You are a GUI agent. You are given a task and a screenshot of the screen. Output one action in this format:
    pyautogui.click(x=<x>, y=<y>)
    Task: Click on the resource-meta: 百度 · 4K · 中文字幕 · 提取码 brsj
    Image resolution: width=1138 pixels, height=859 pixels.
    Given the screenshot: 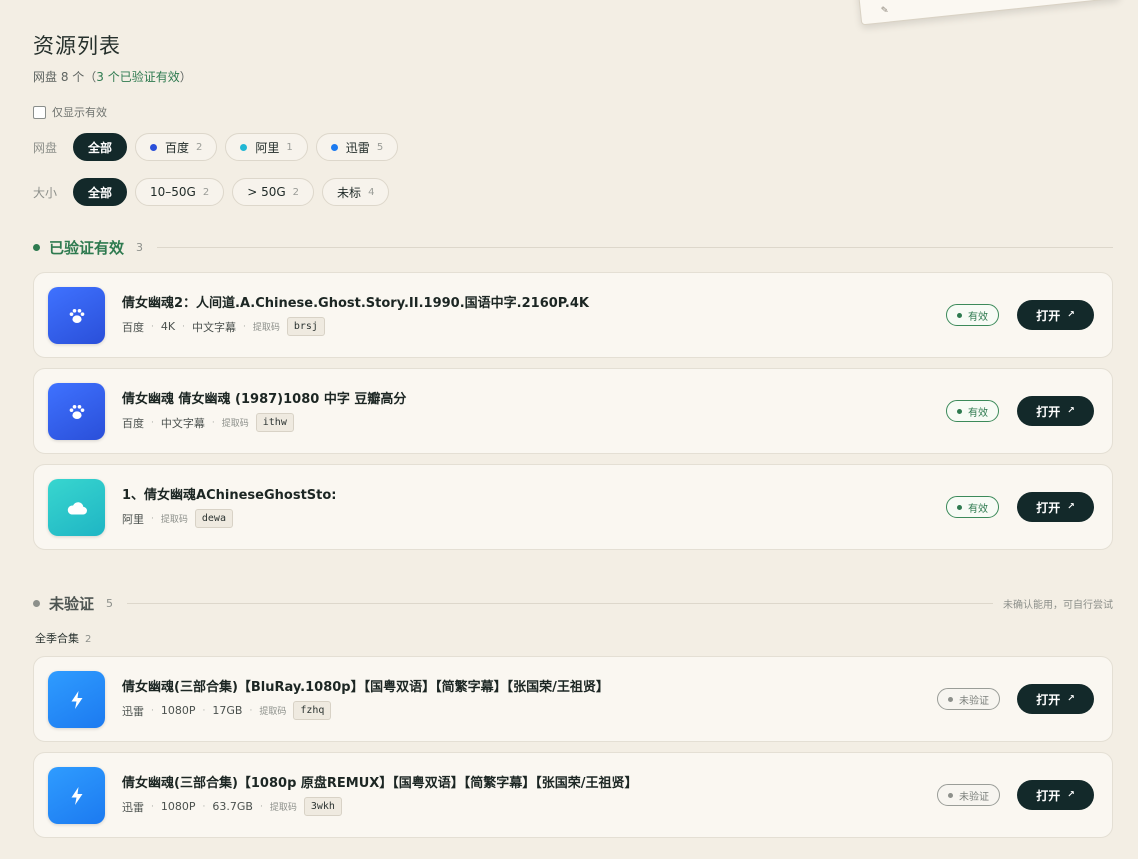 What is the action you would take?
    pyautogui.click(x=223, y=326)
    